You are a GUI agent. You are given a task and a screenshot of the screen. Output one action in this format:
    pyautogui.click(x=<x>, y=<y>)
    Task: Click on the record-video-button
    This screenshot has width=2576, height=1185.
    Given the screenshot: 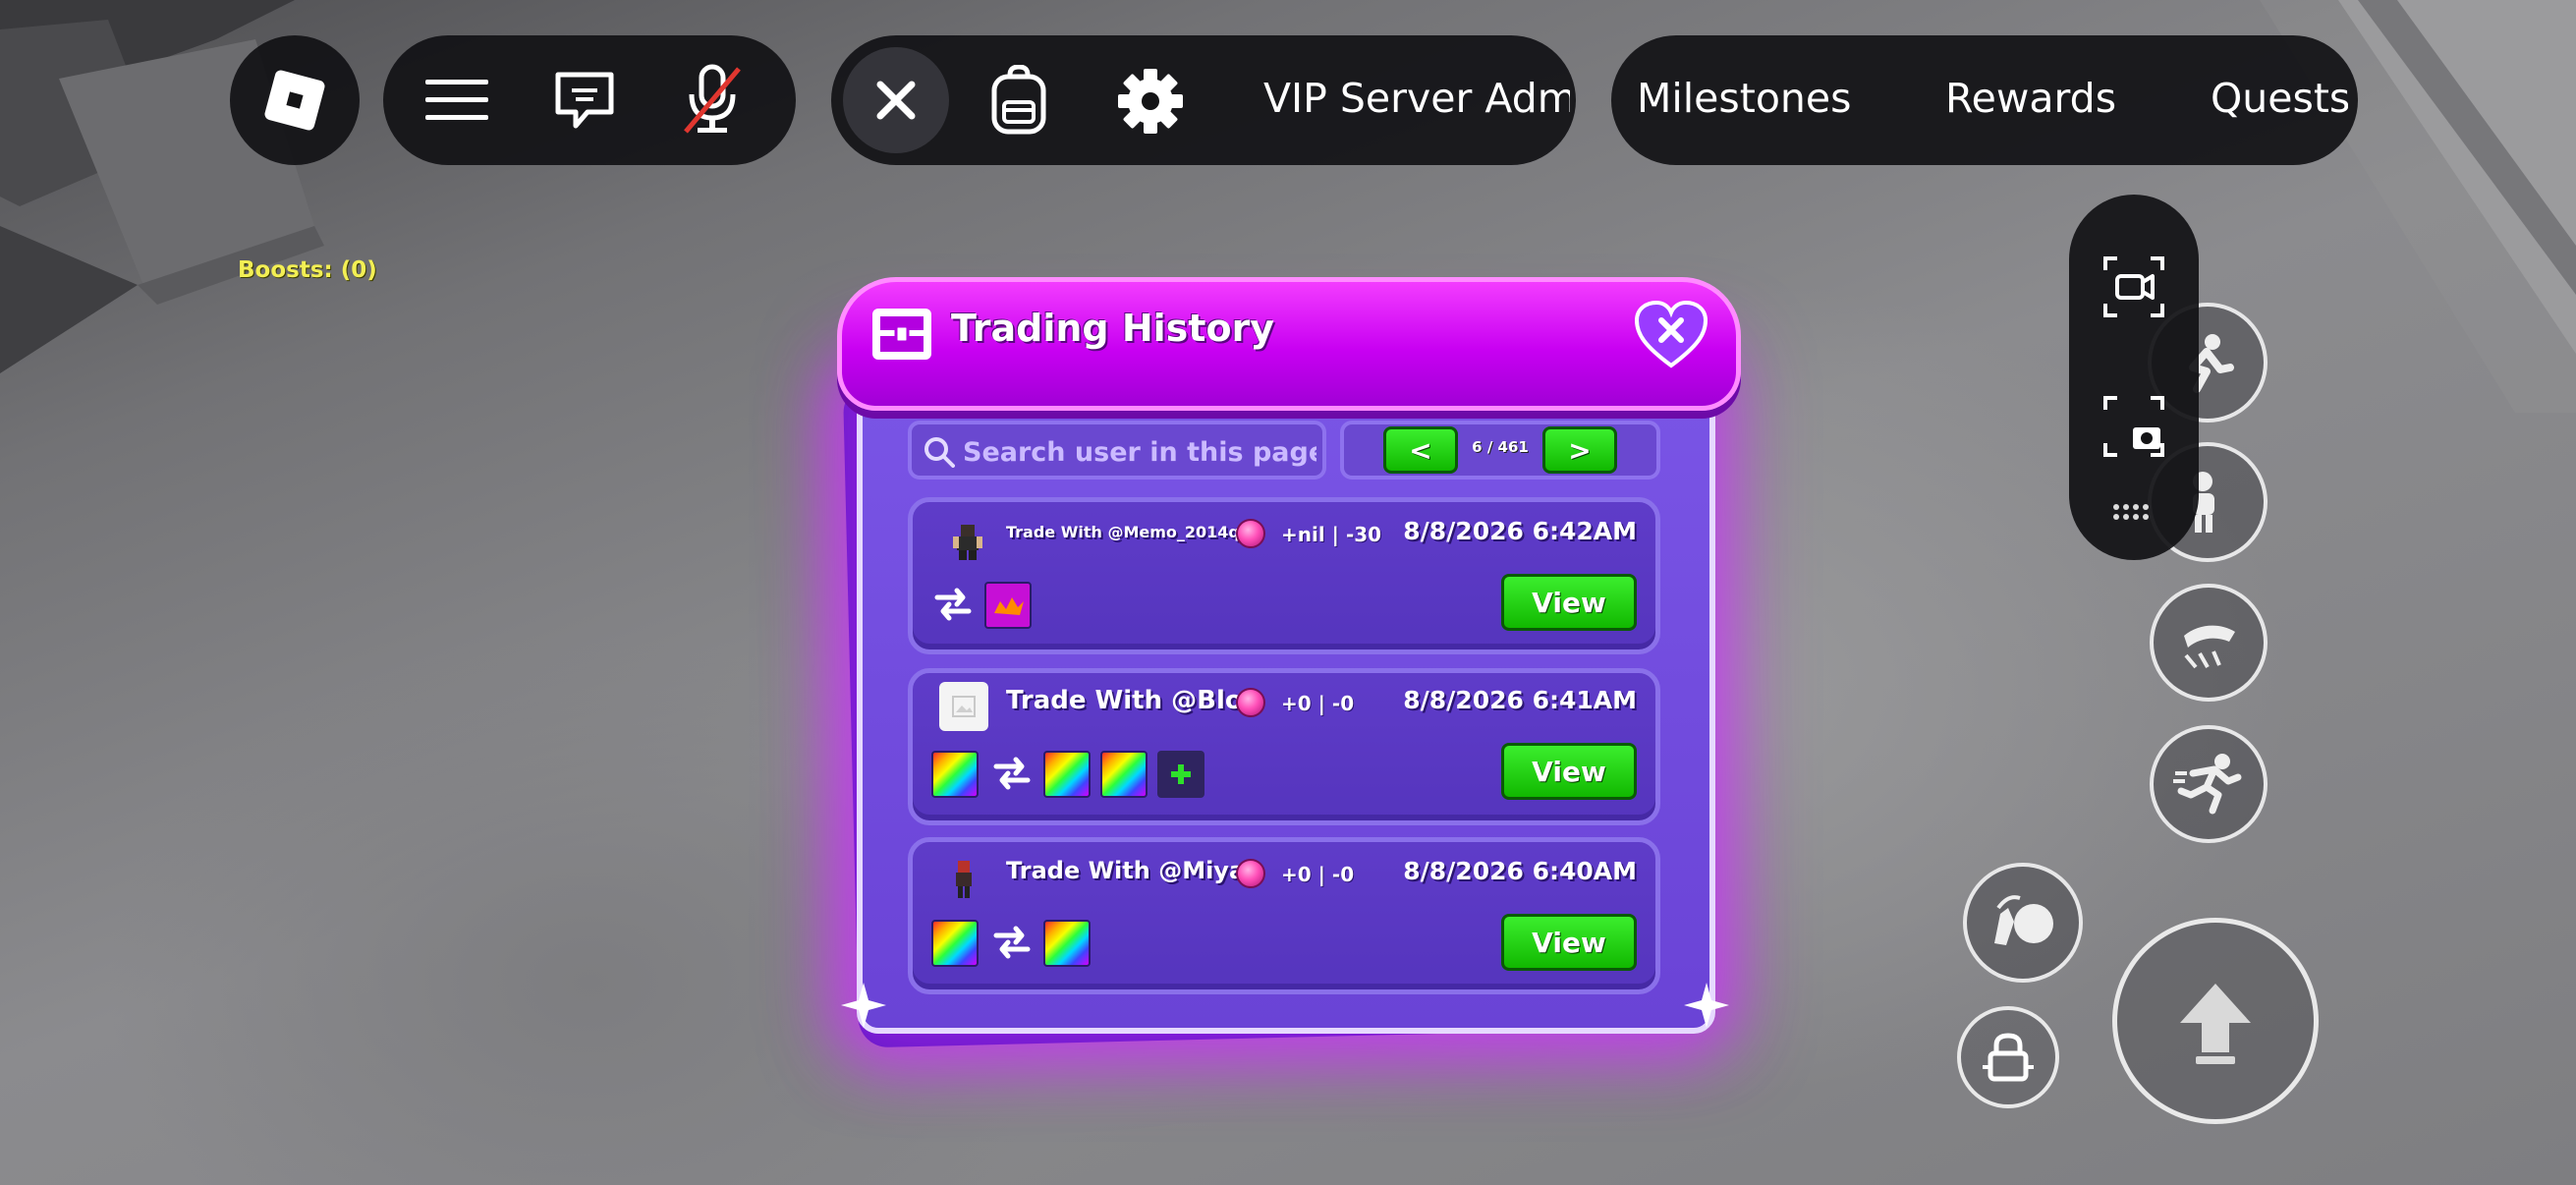 What is the action you would take?
    pyautogui.click(x=2134, y=287)
    